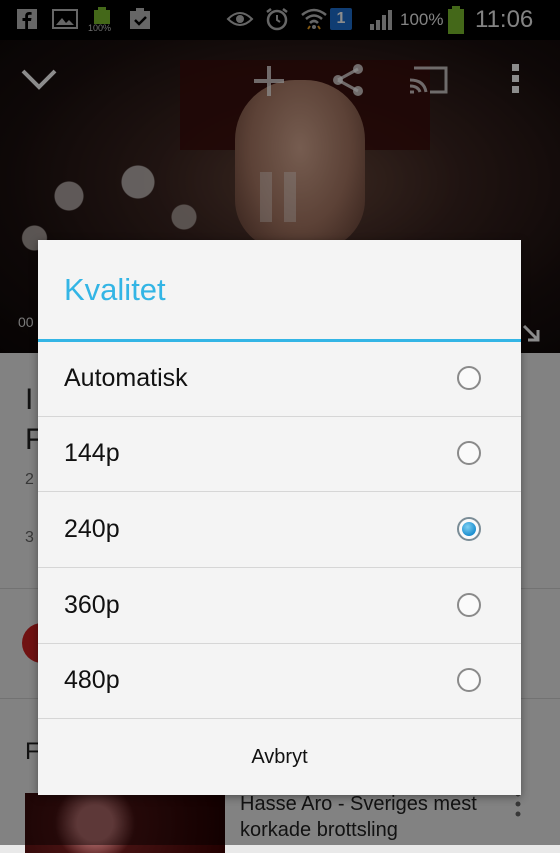 Image resolution: width=560 pixels, height=853 pixels. I want to click on radio-button-selected, so click(469, 529).